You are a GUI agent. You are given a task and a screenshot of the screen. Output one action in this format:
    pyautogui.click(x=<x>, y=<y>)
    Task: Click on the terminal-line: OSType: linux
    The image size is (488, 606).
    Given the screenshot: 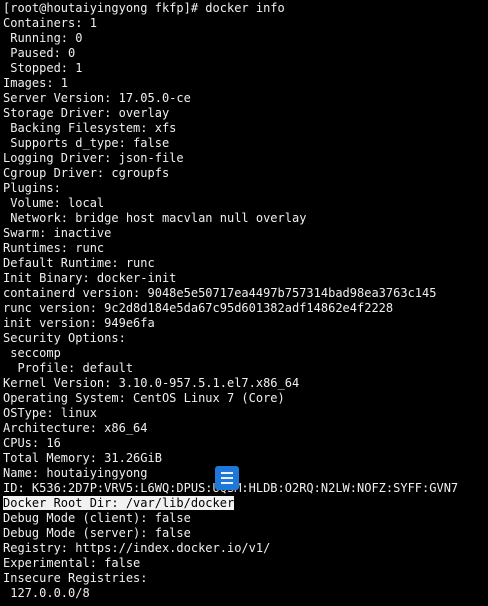 What is the action you would take?
    pyautogui.click(x=245, y=413)
    